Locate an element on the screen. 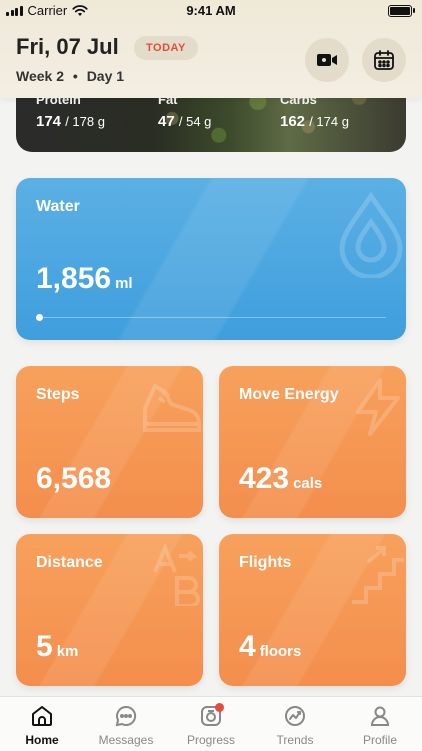 This screenshot has width=422, height=751. distance-title: Distance is located at coordinates (69, 562).